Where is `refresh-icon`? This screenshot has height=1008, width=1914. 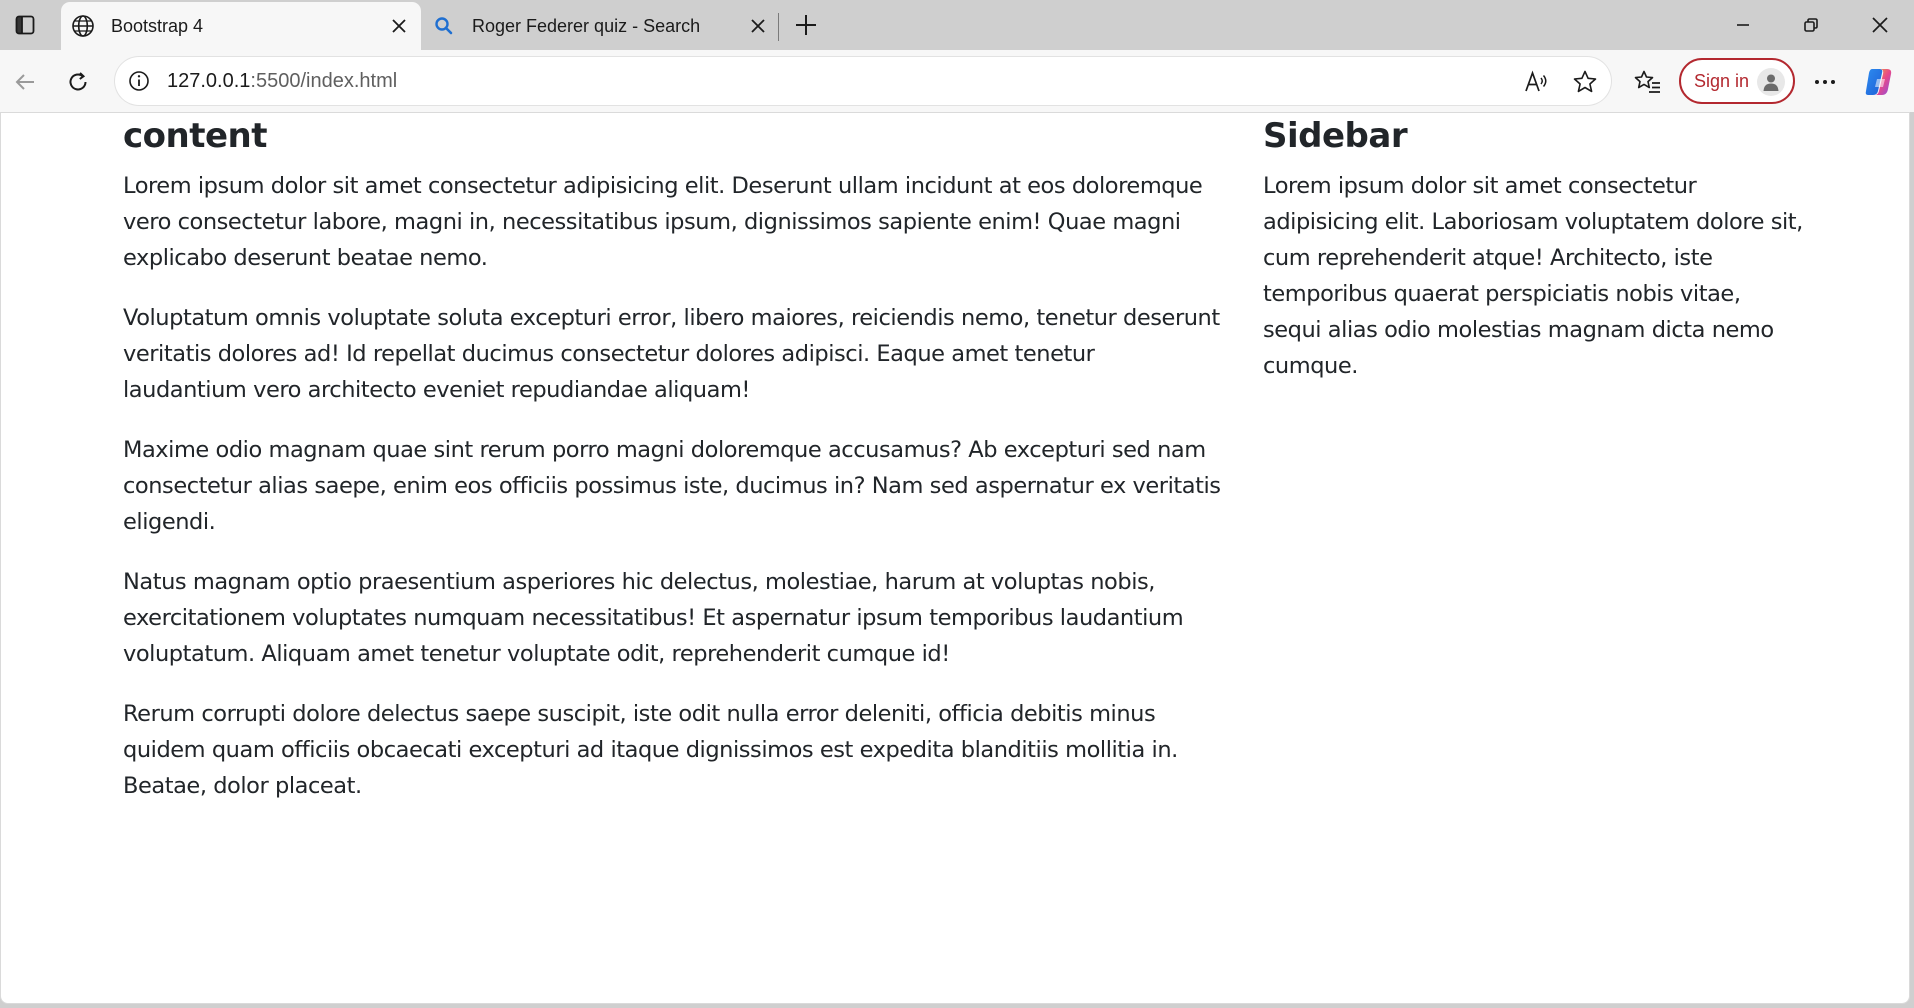 refresh-icon is located at coordinates (78, 81).